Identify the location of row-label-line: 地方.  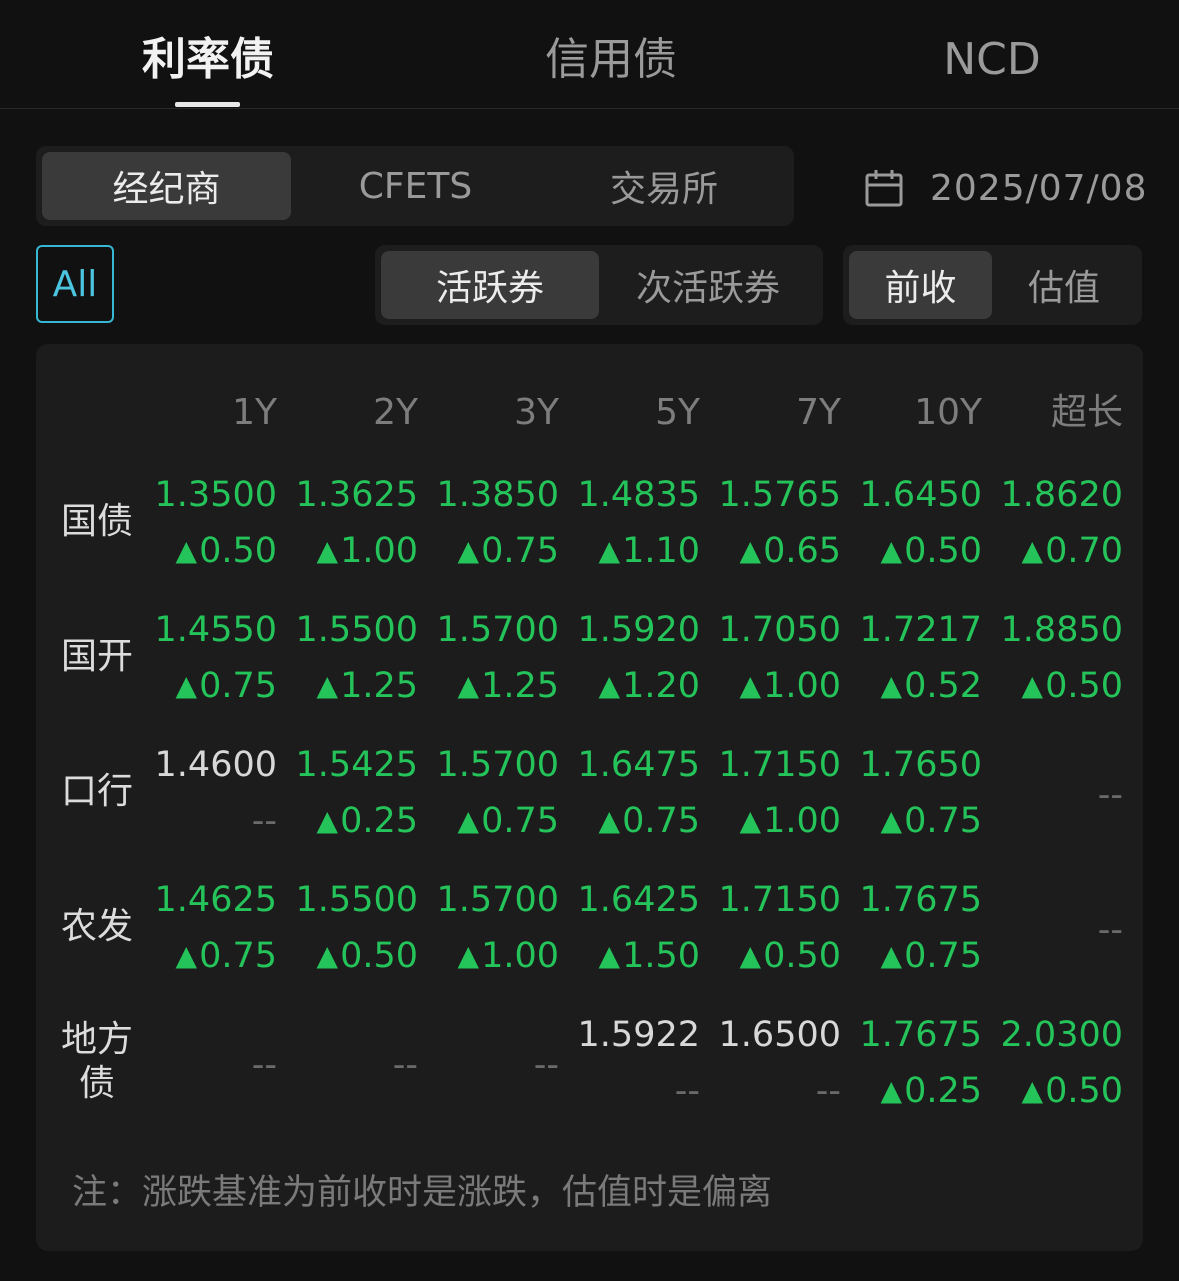
(96, 1039).